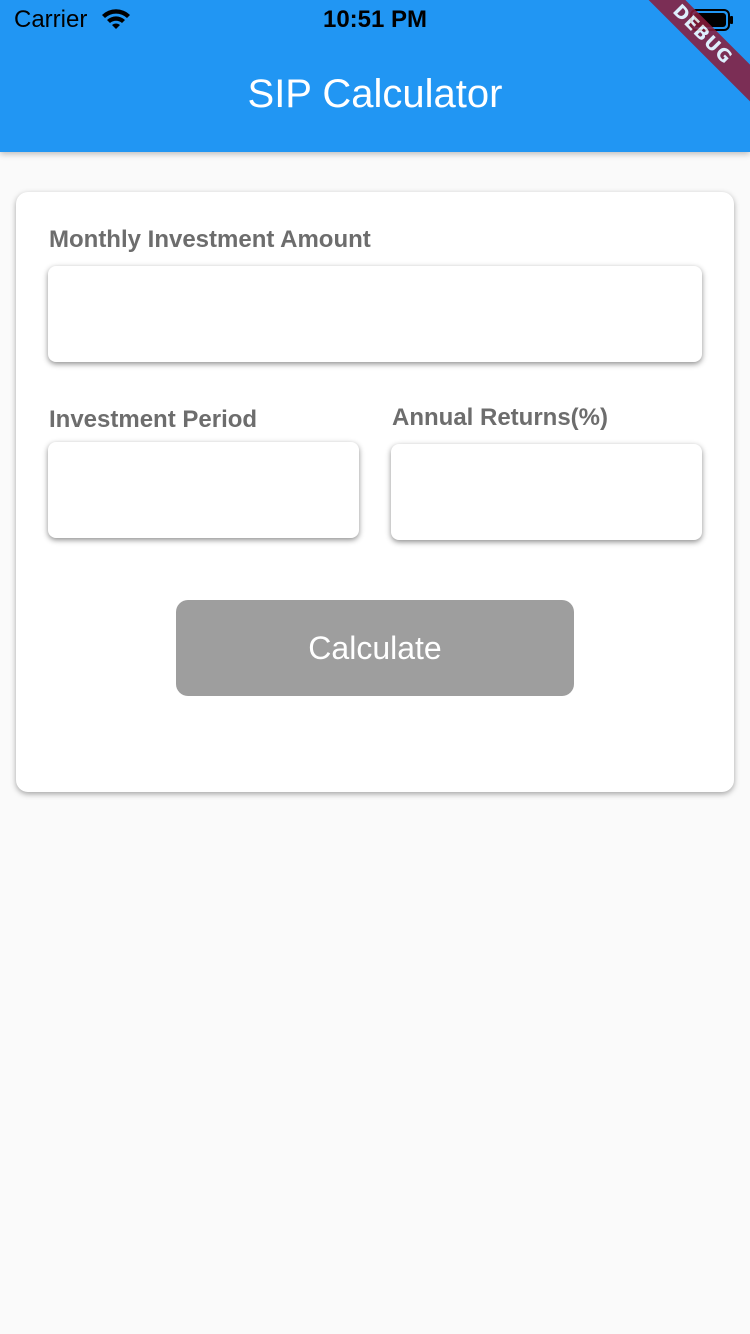 This screenshot has height=1334, width=750. Describe the element at coordinates (546, 492) in the screenshot. I see `annual-returns-input` at that location.